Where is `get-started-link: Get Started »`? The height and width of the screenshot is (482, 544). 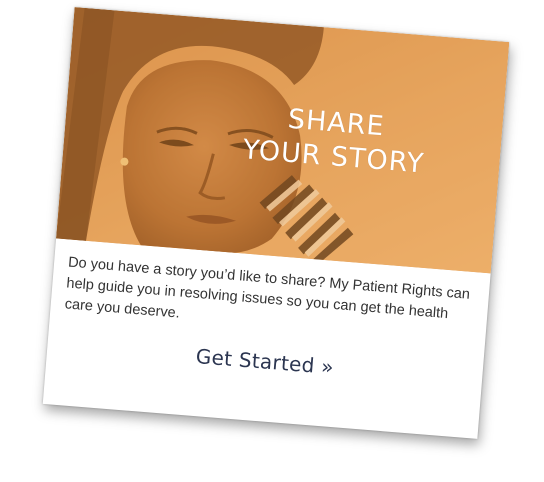 get-started-link: Get Started » is located at coordinates (264, 362).